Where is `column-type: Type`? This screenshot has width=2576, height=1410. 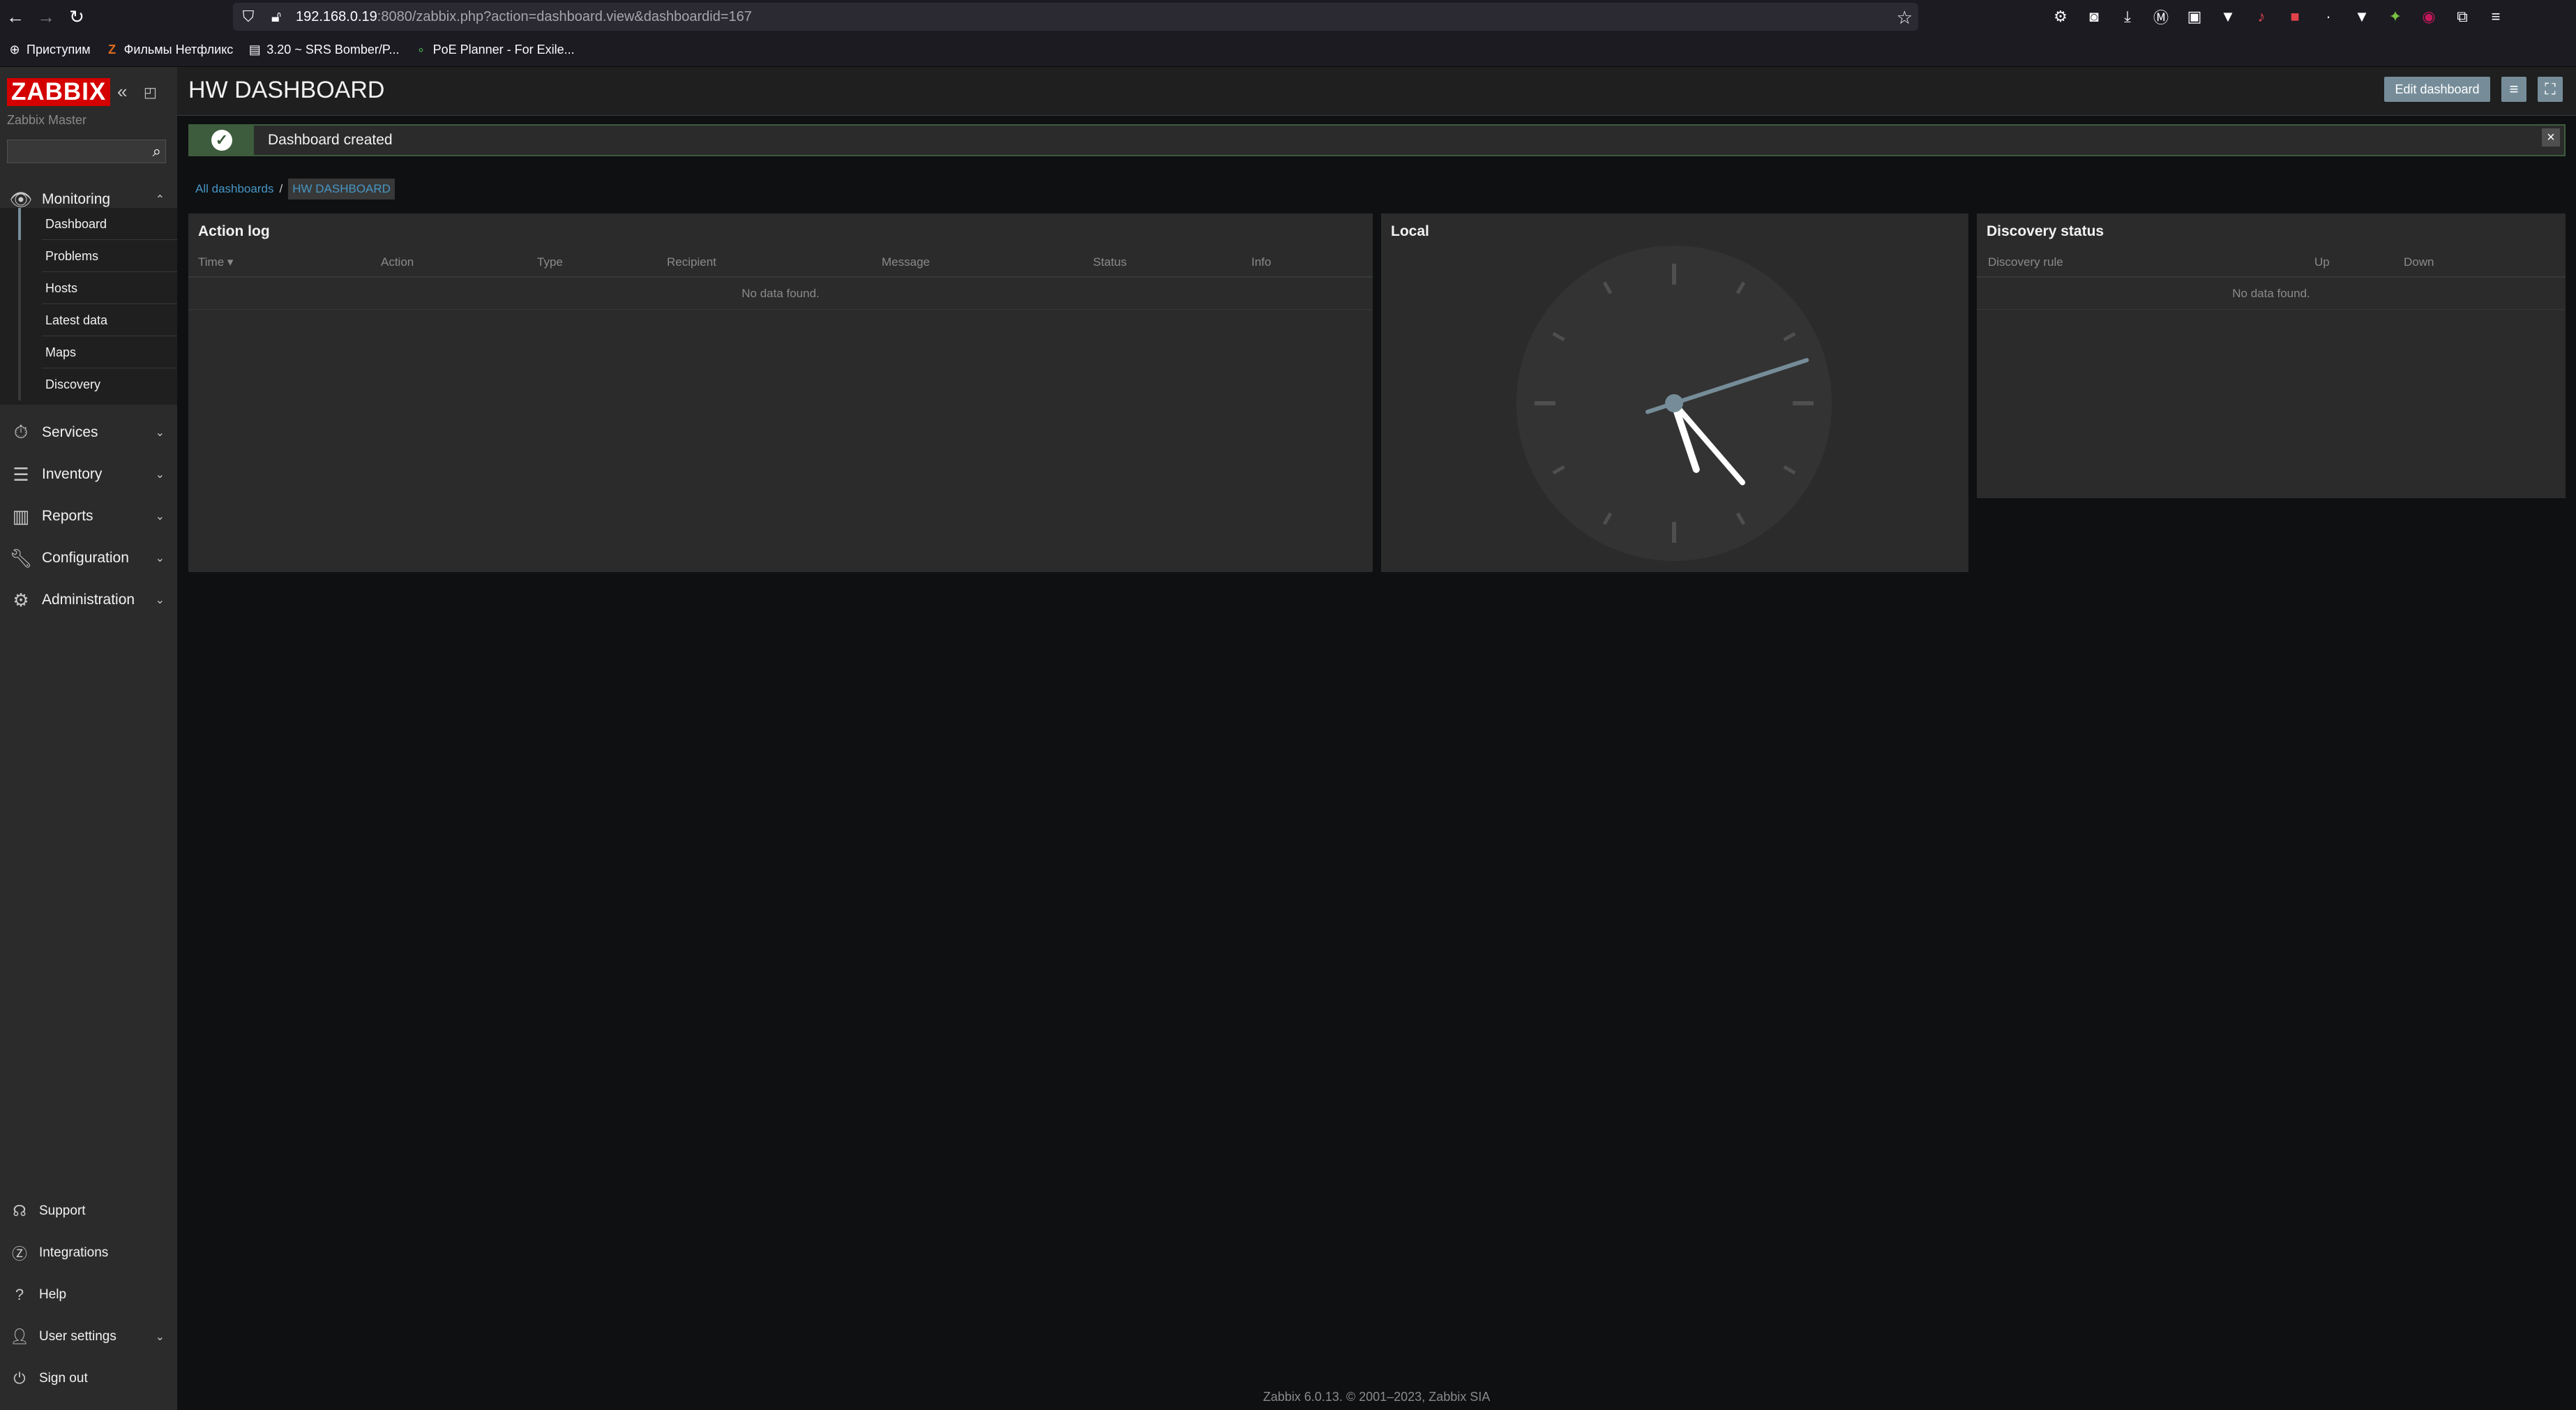
column-type: Type is located at coordinates (550, 262).